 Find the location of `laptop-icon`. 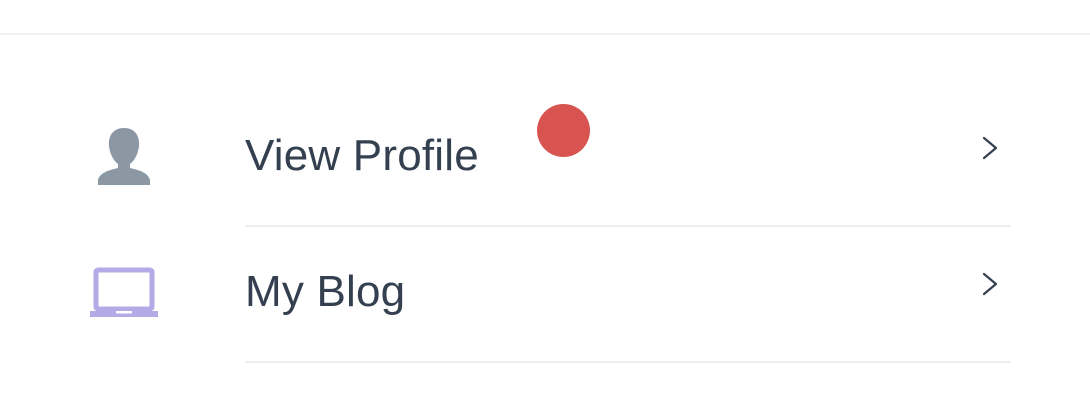

laptop-icon is located at coordinates (124, 293).